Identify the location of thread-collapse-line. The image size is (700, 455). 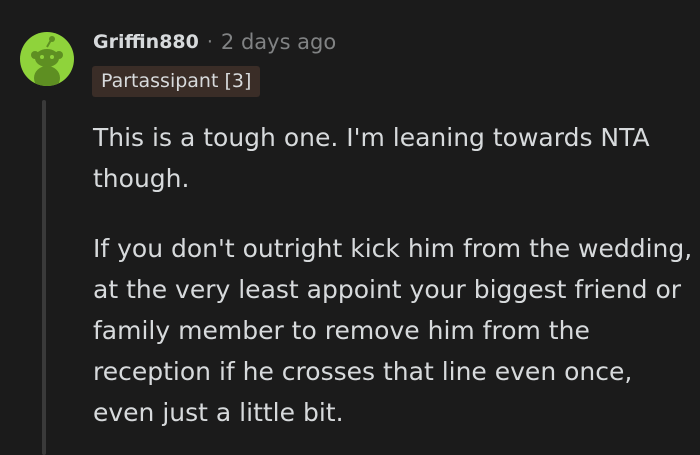
(44, 277).